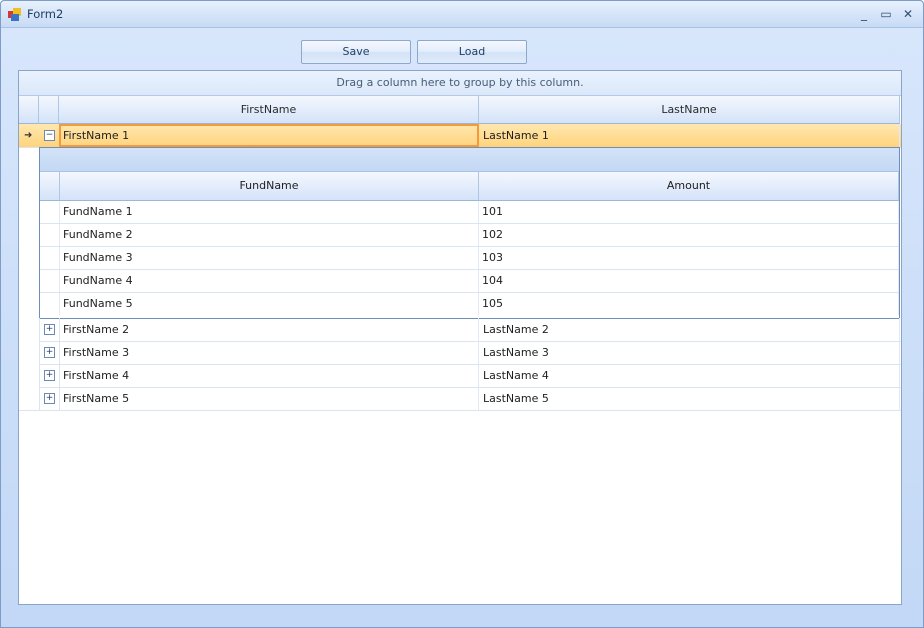 This screenshot has height=628, width=924. I want to click on minimize-icon: _, so click(864, 14).